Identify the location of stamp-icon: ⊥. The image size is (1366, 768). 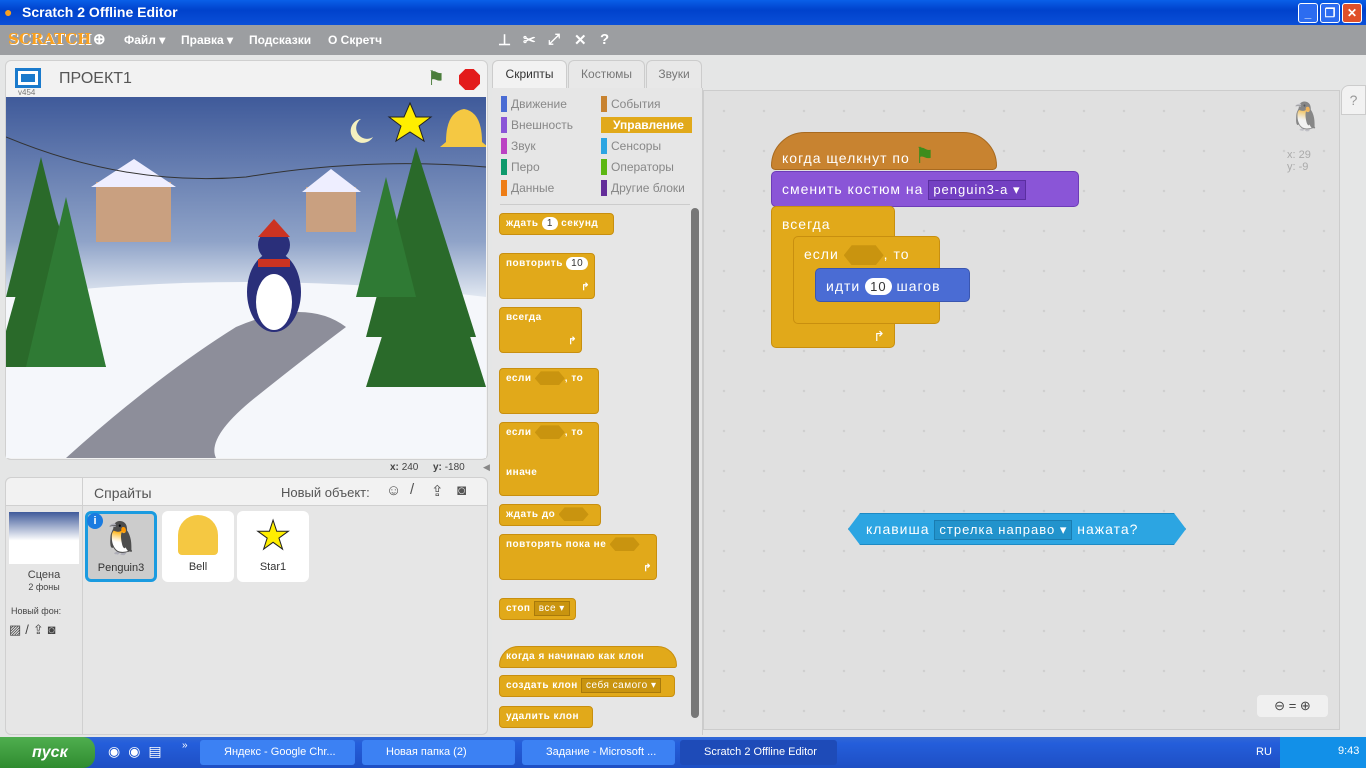
(504, 40).